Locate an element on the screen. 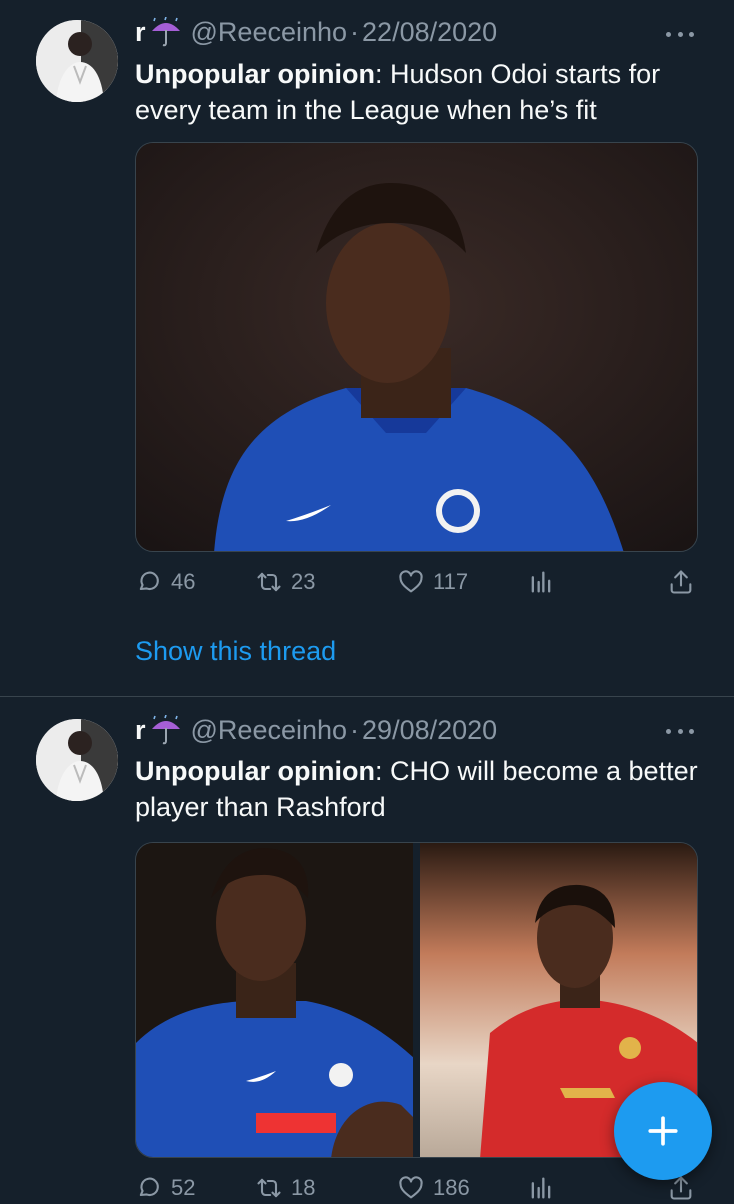 Image resolution: width=734 pixels, height=1204 pixels. like-button: 186 is located at coordinates (433, 1188).